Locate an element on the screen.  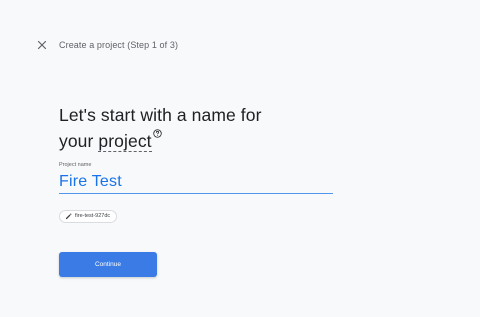
close-button is located at coordinates (42, 45).